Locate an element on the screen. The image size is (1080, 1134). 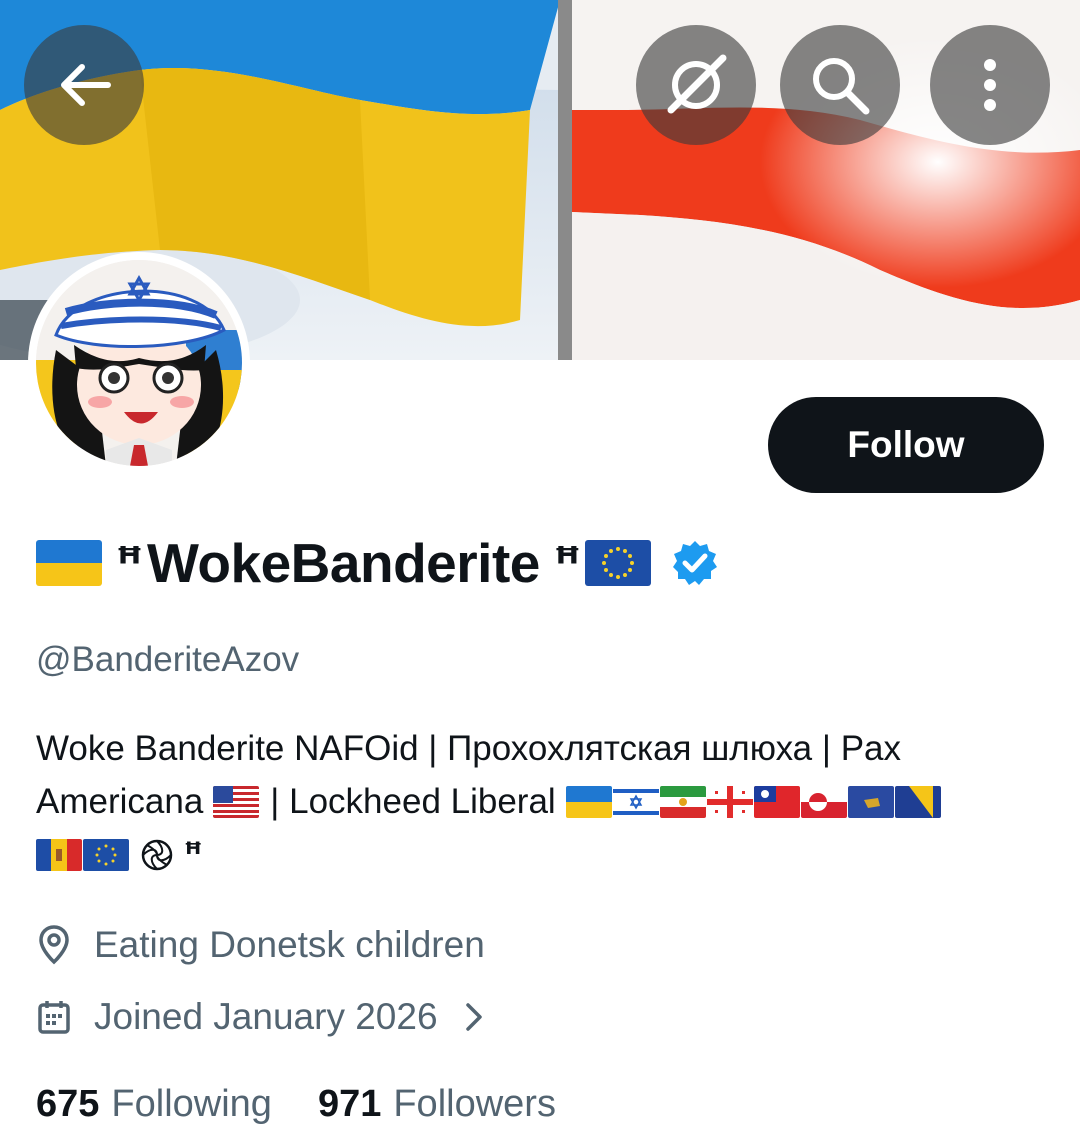
joined-text: Joined January 2026 is located at coordinates (266, 1016).